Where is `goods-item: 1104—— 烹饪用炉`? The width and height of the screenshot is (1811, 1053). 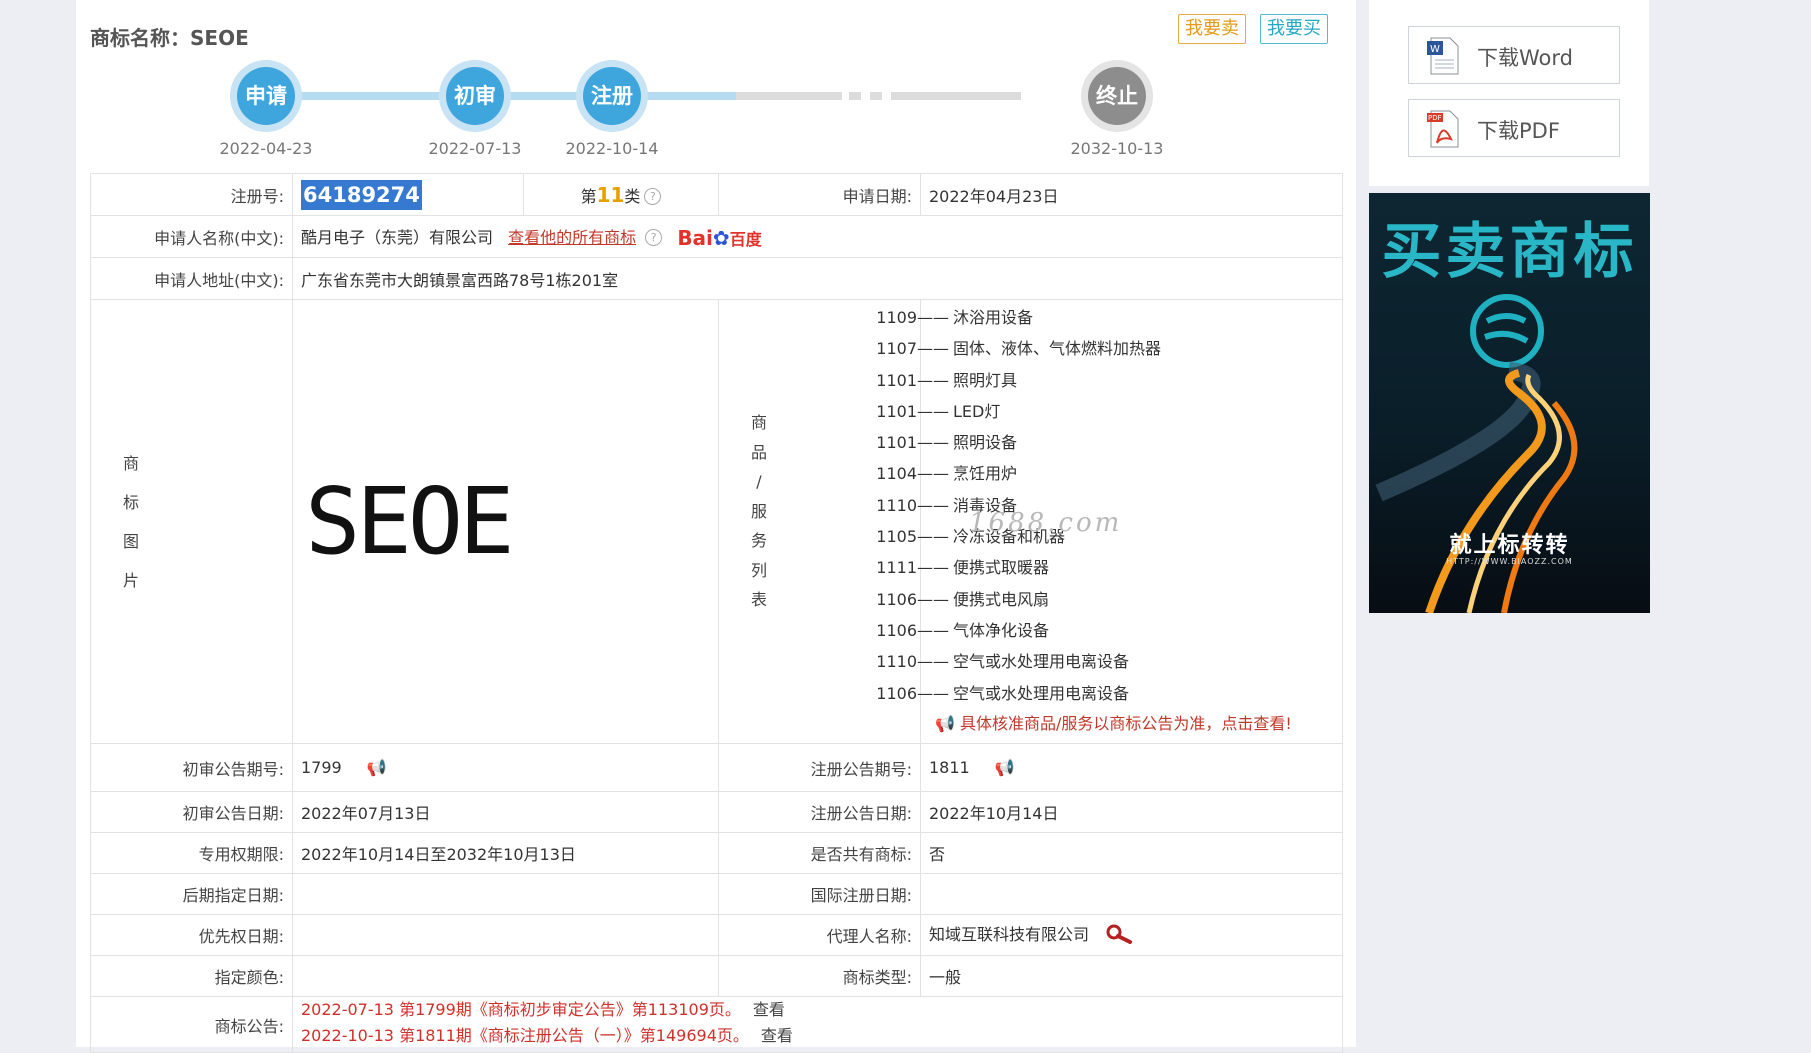
goods-item: 1104—— 烹饪用炉 is located at coordinates (947, 474).